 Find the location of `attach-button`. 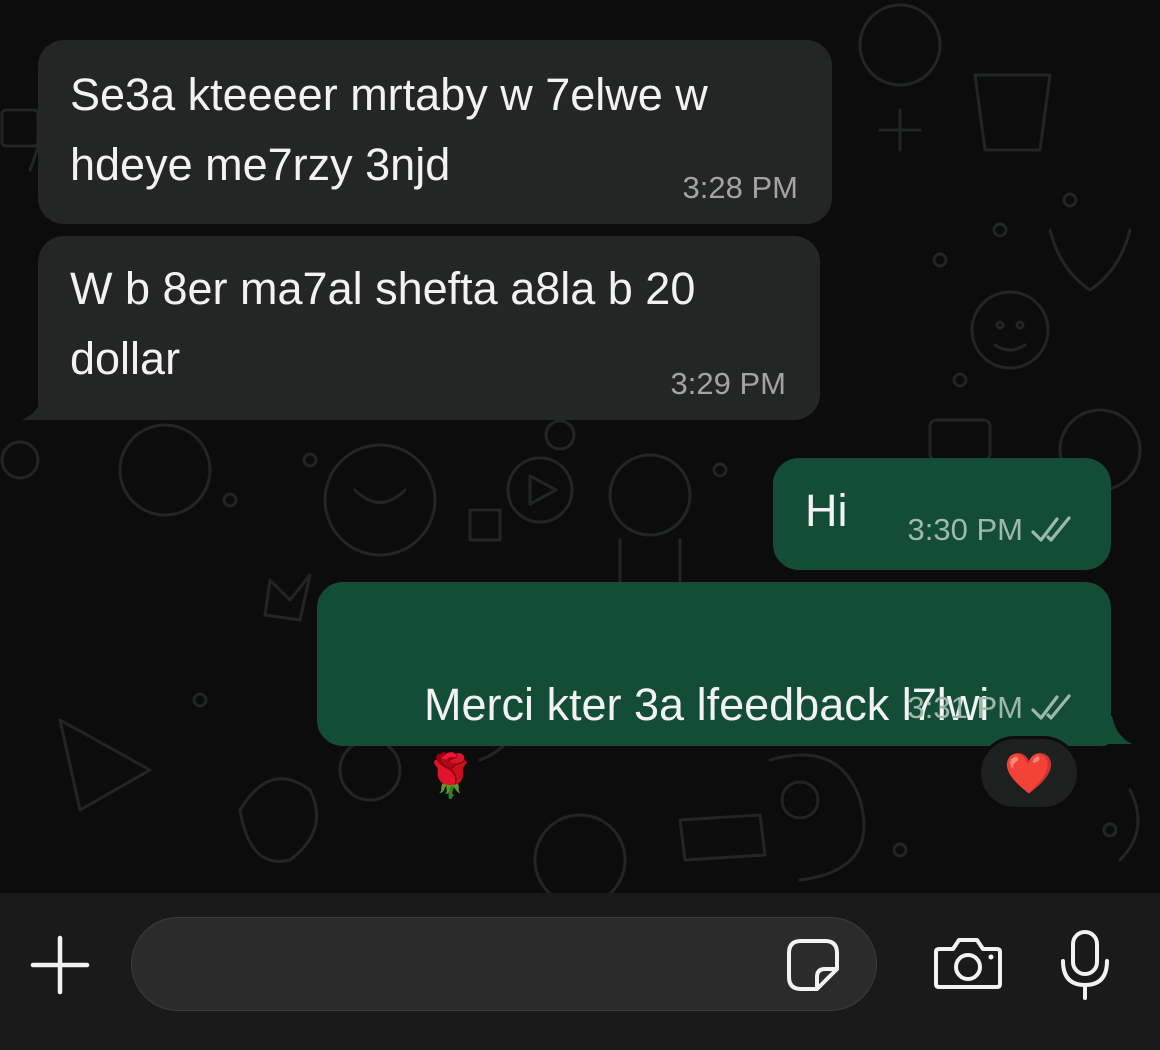

attach-button is located at coordinates (60, 965).